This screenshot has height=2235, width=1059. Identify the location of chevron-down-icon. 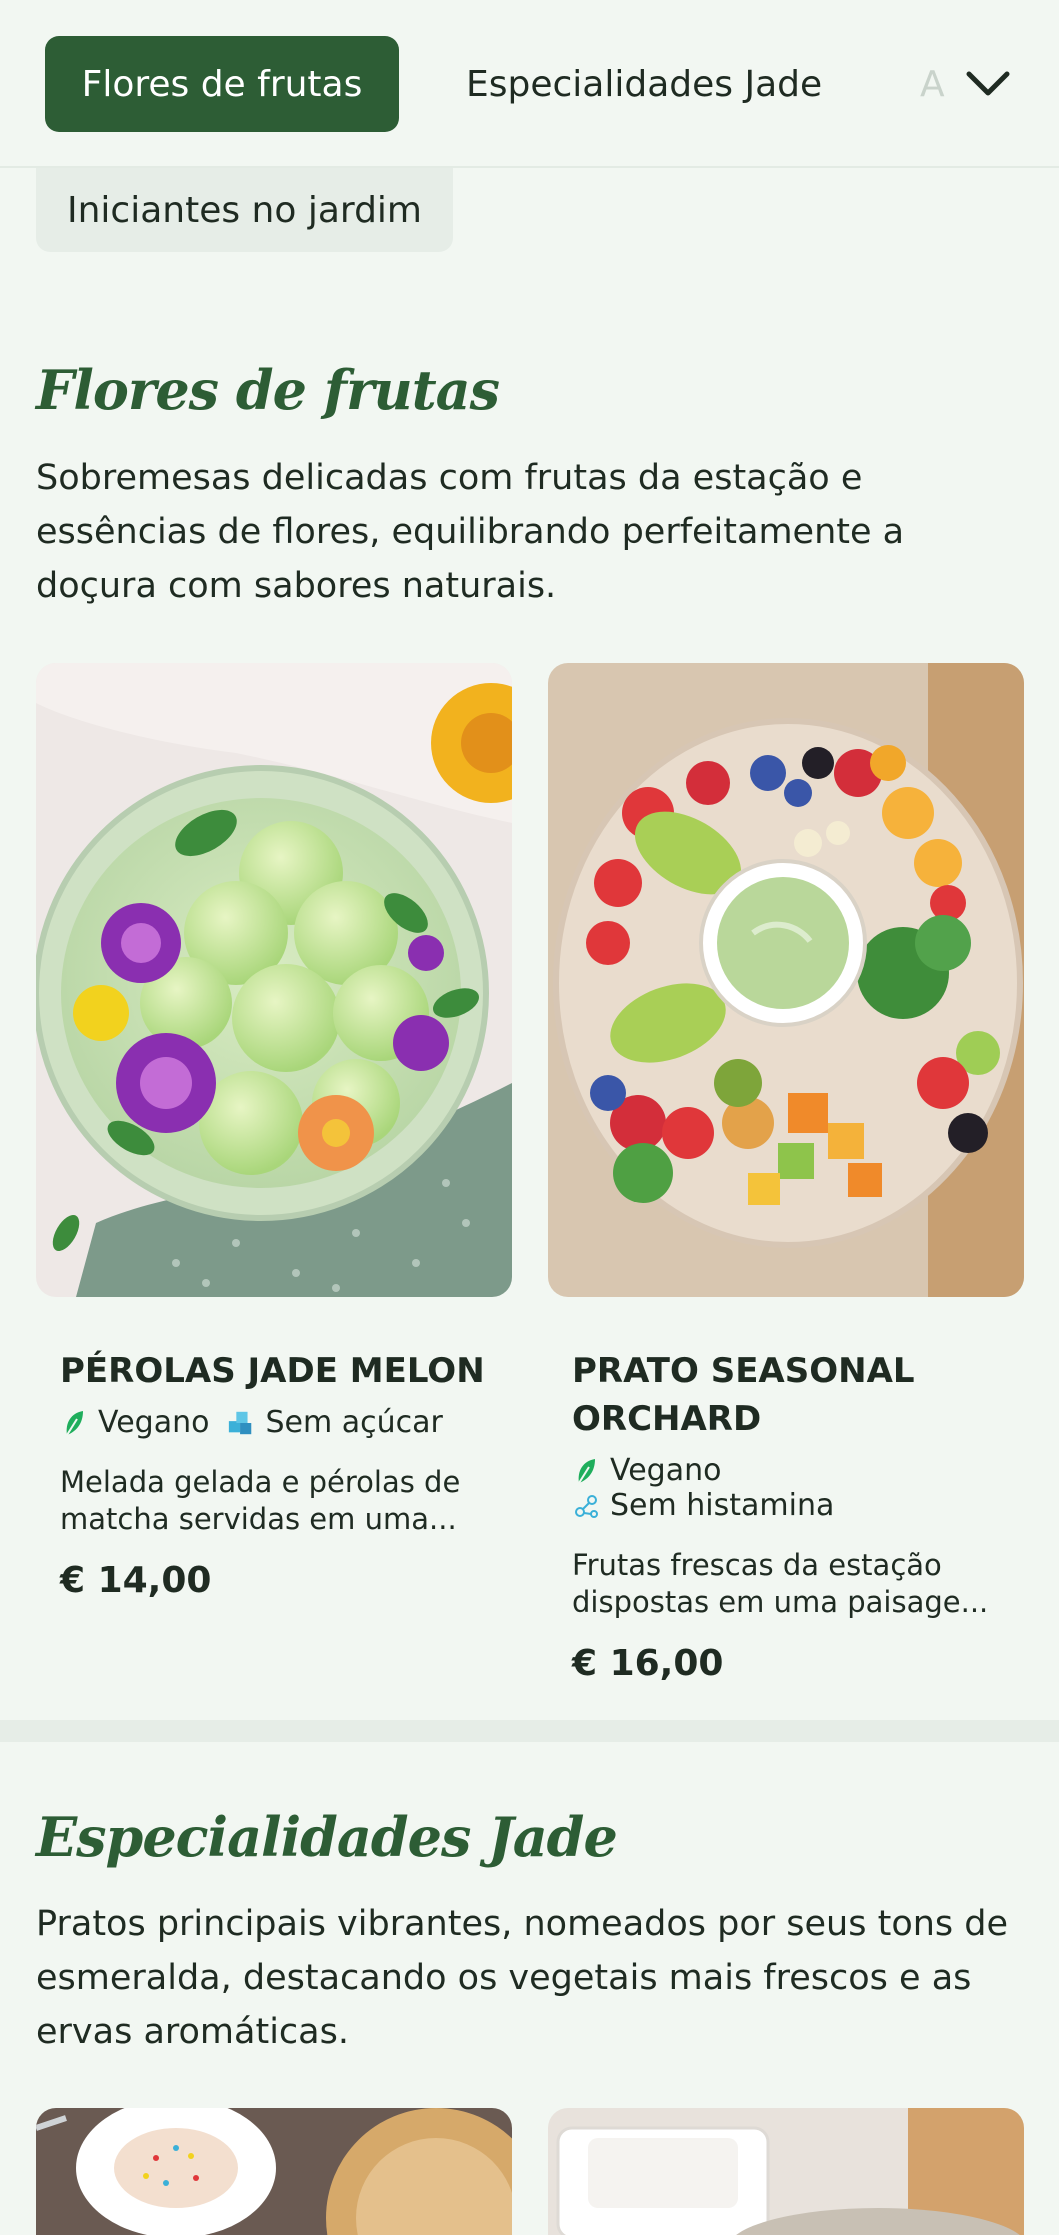
(988, 84).